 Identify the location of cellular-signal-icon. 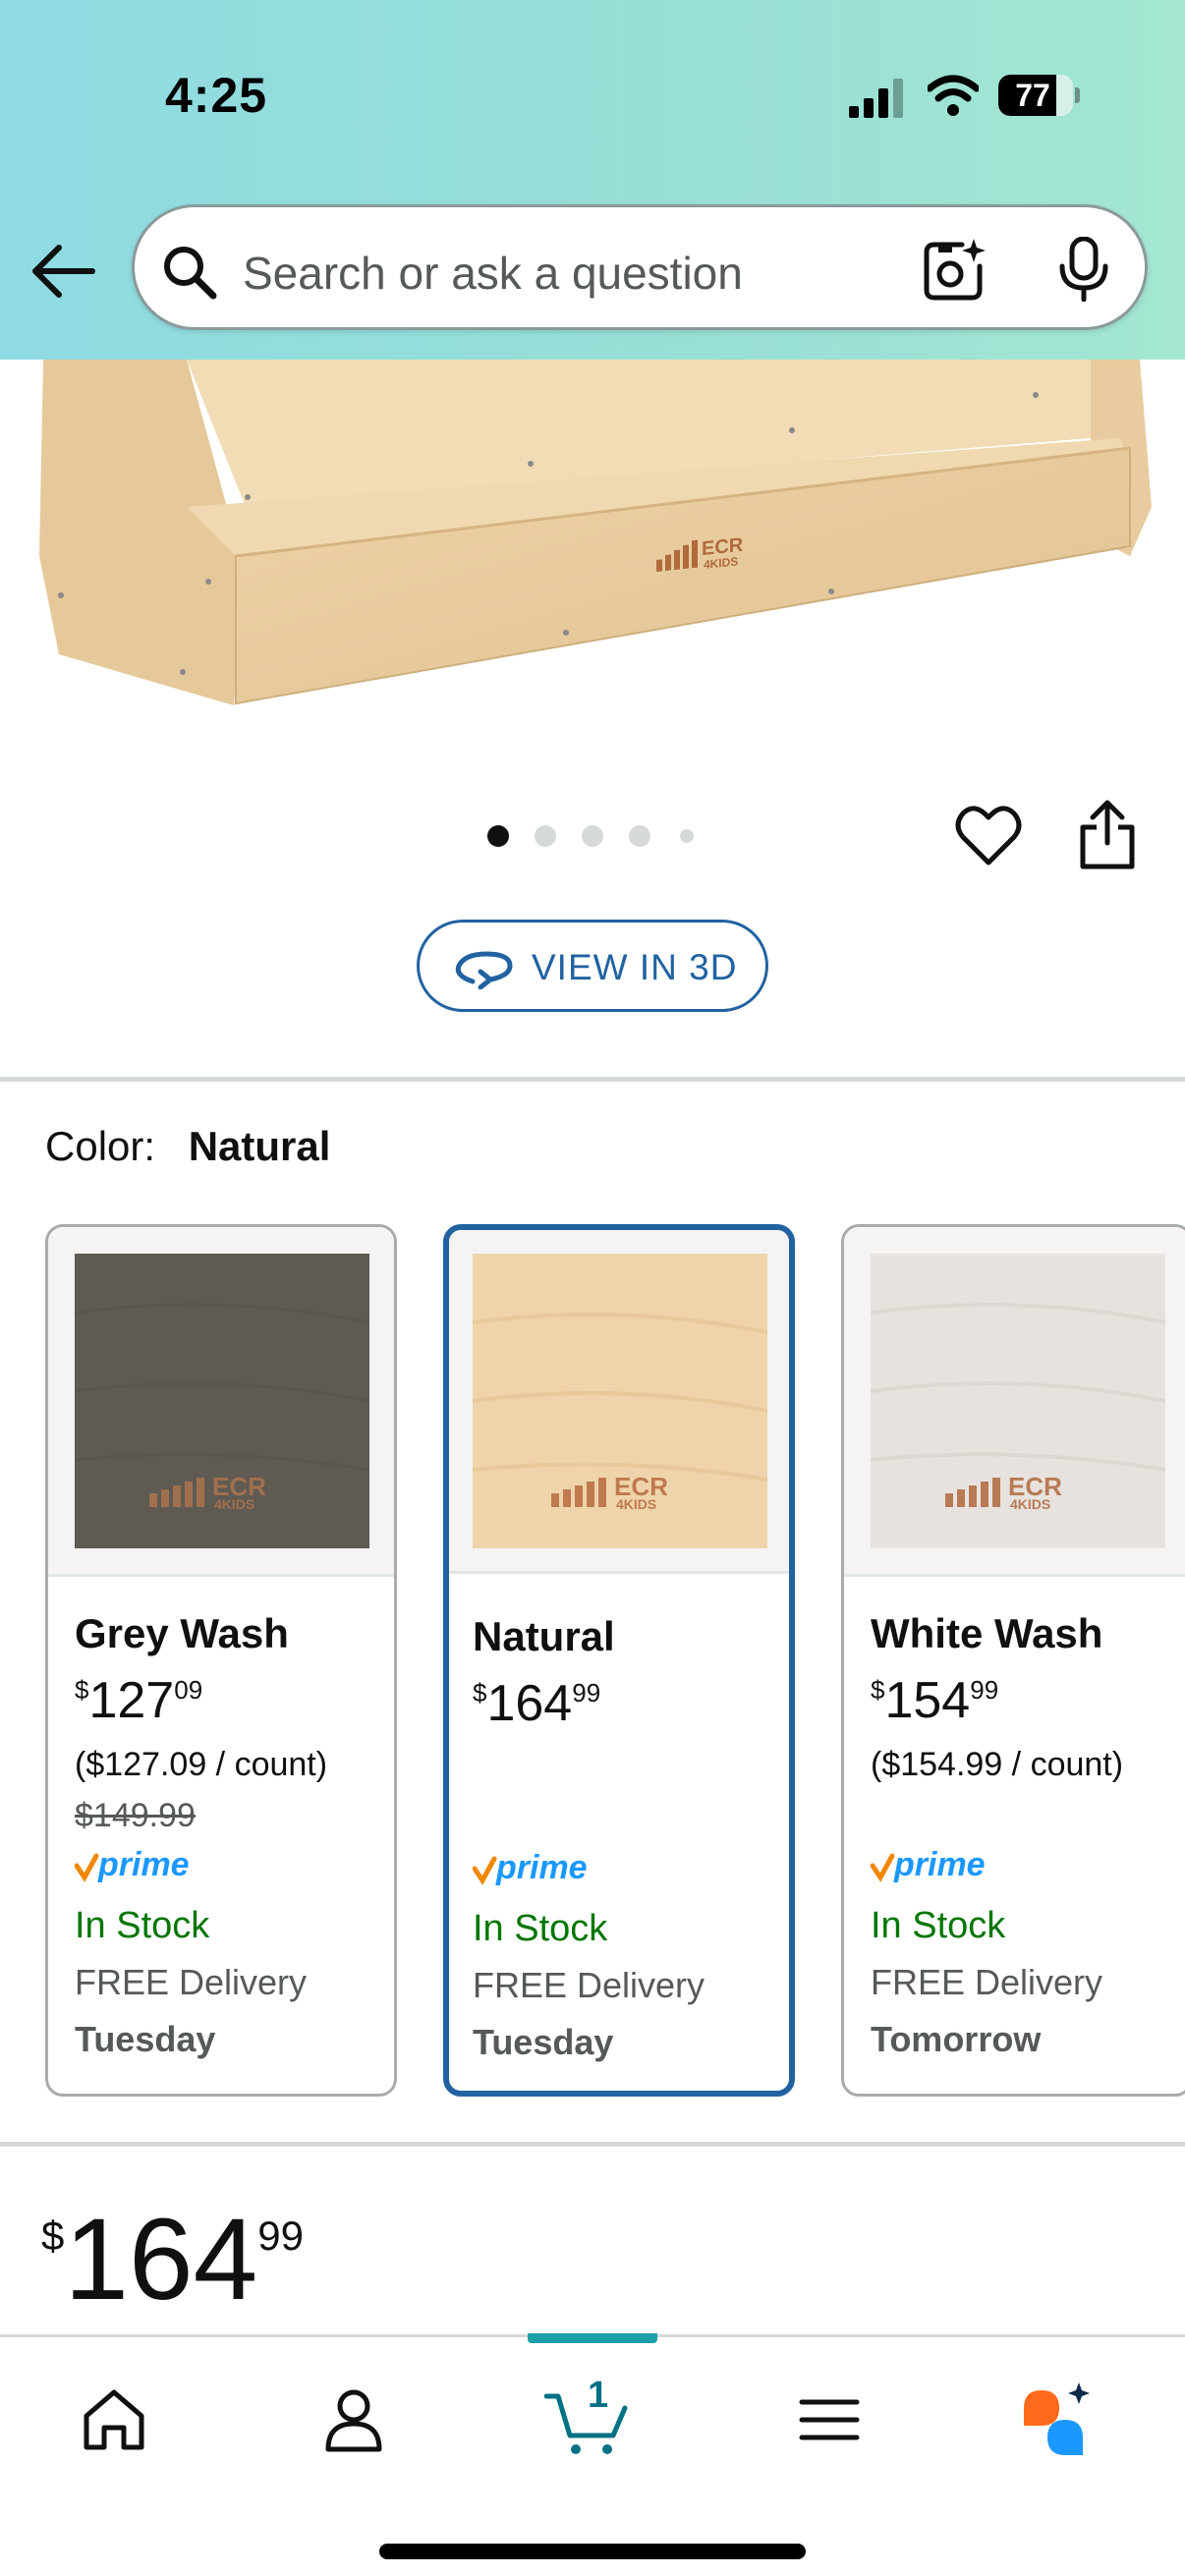
(876, 98).